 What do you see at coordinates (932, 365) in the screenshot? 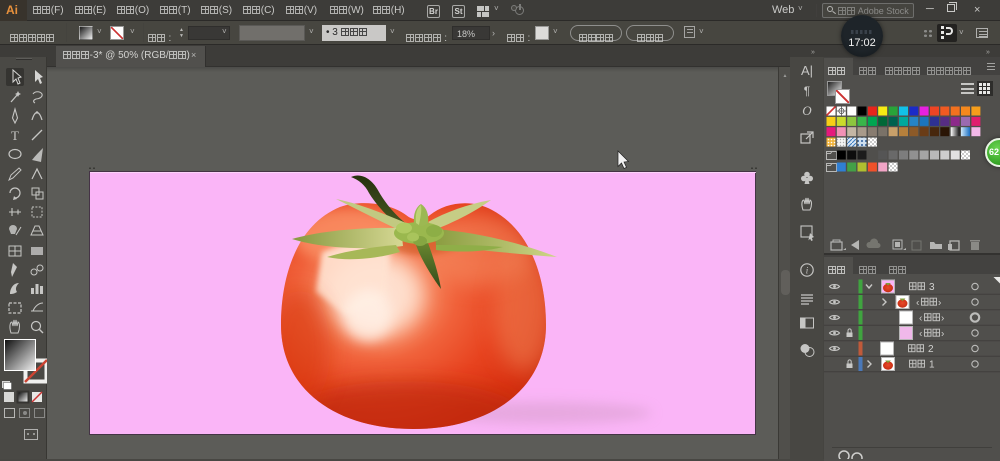
I see `svg-text: 1` at bounding box center [932, 365].